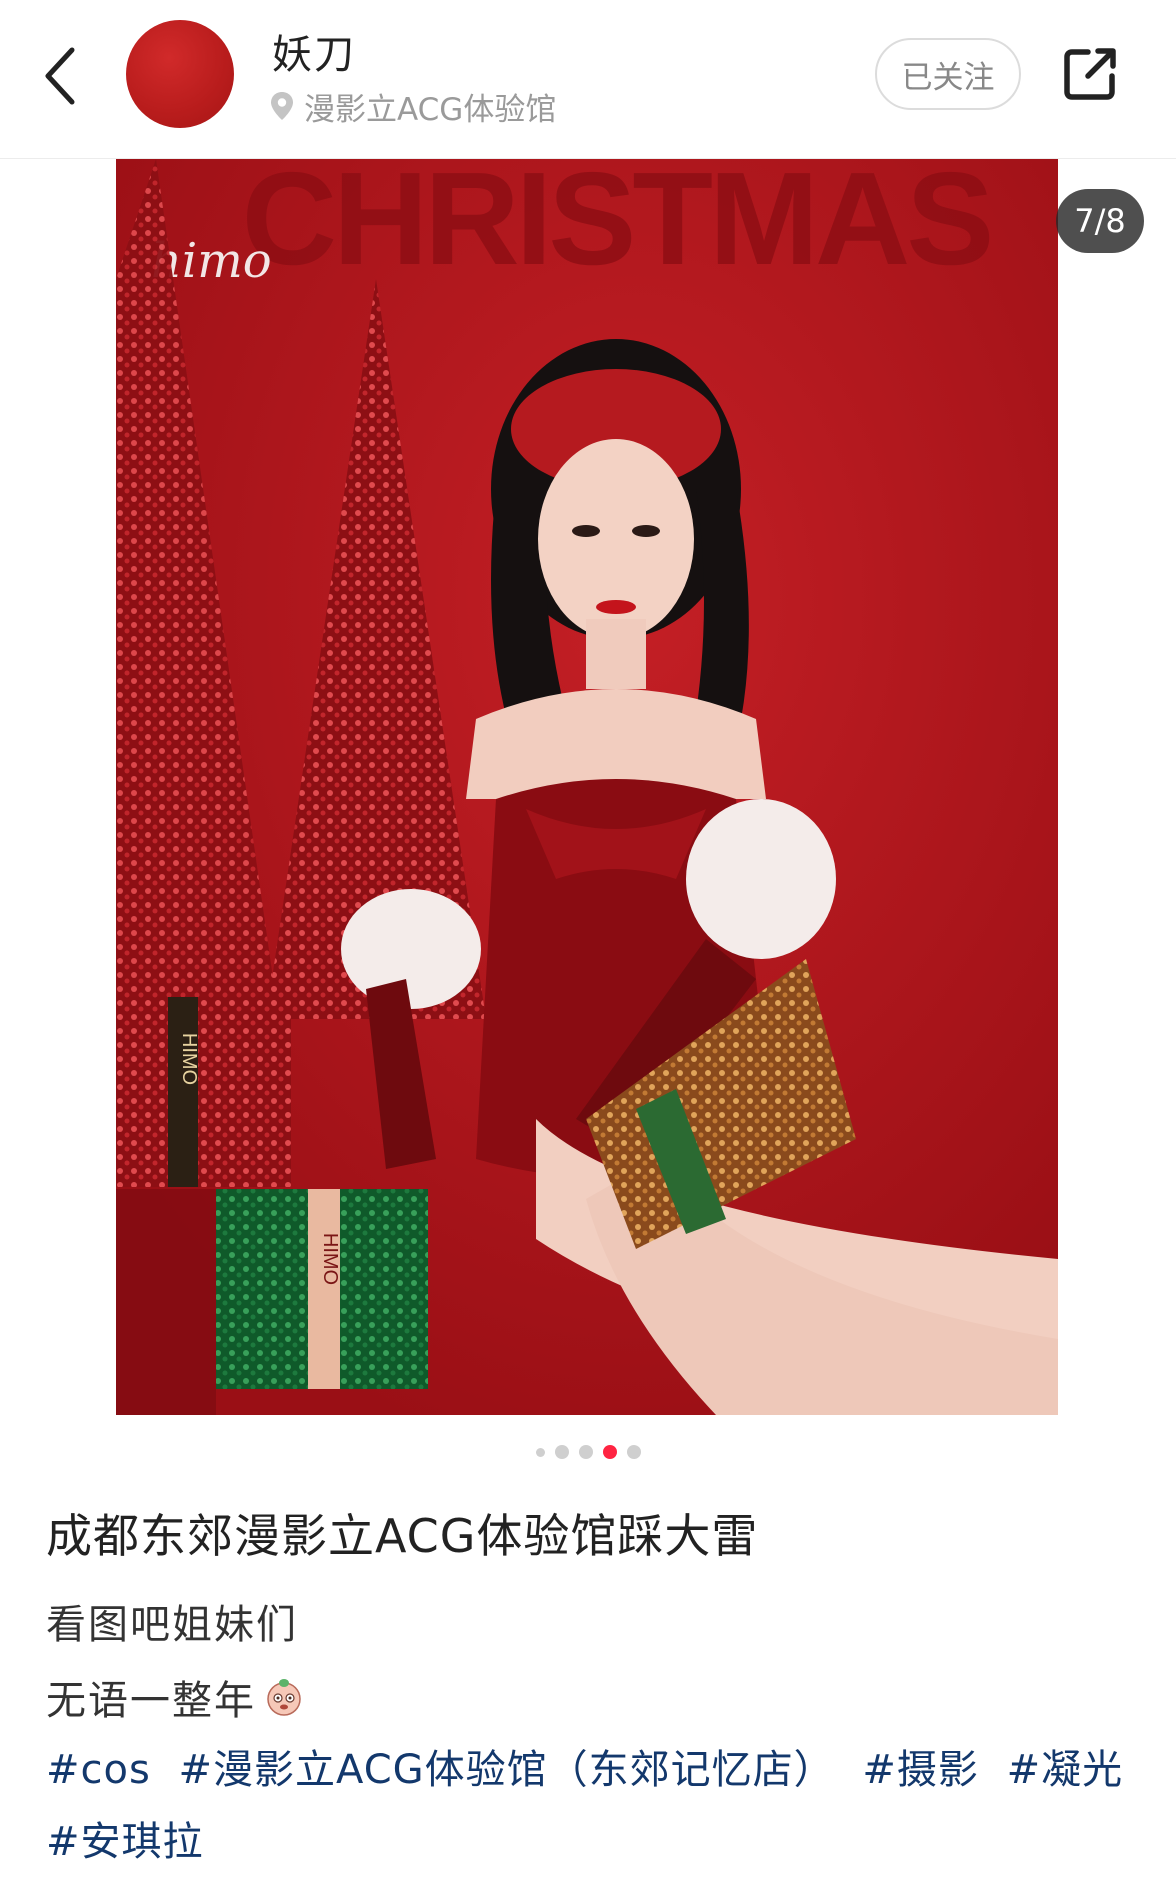  What do you see at coordinates (616, 225) in the screenshot?
I see `photo-christmas-text: CHRISTMAS` at bounding box center [616, 225].